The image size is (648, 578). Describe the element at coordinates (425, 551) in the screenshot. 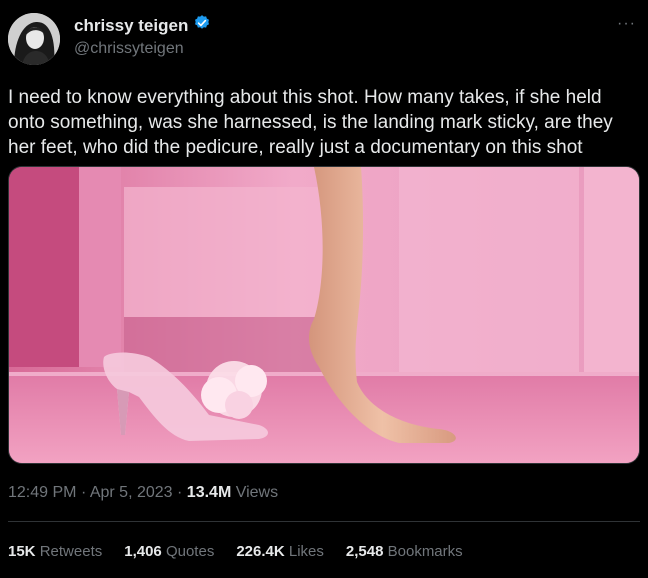

I see `stat-label: Bookmarks` at that location.